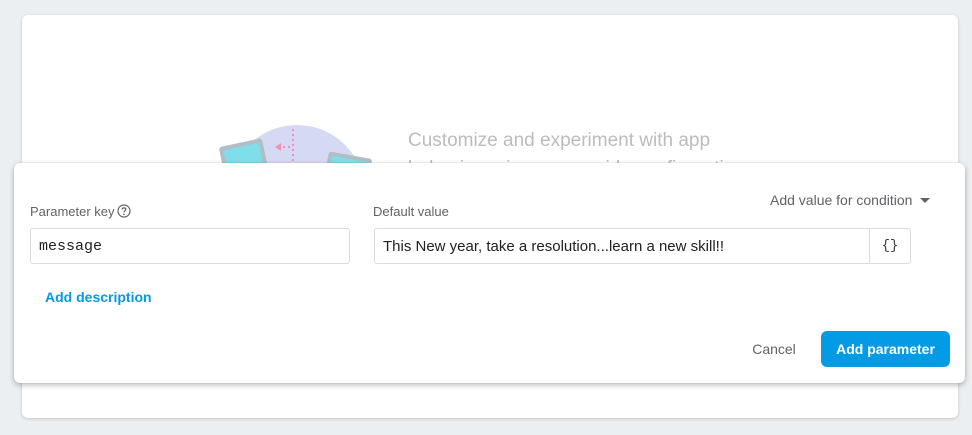  Describe the element at coordinates (411, 211) in the screenshot. I see `default-value-label: Default value` at that location.